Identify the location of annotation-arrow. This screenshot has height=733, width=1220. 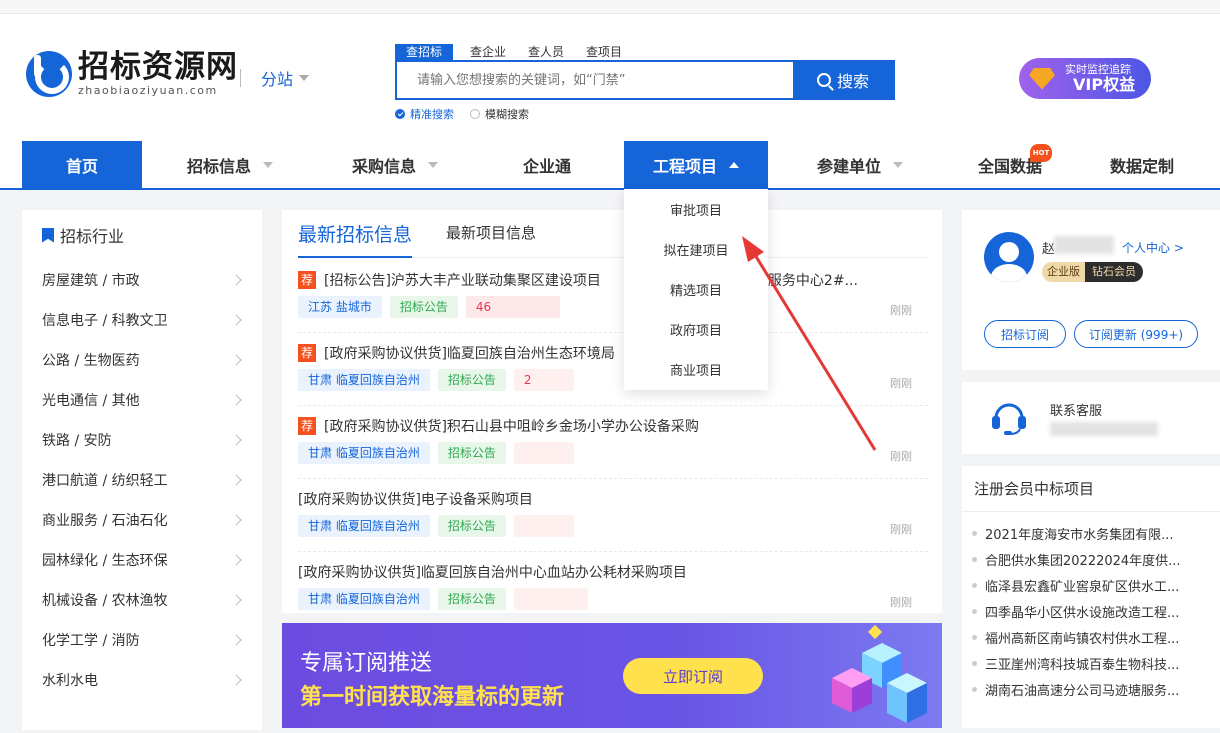
(809, 343).